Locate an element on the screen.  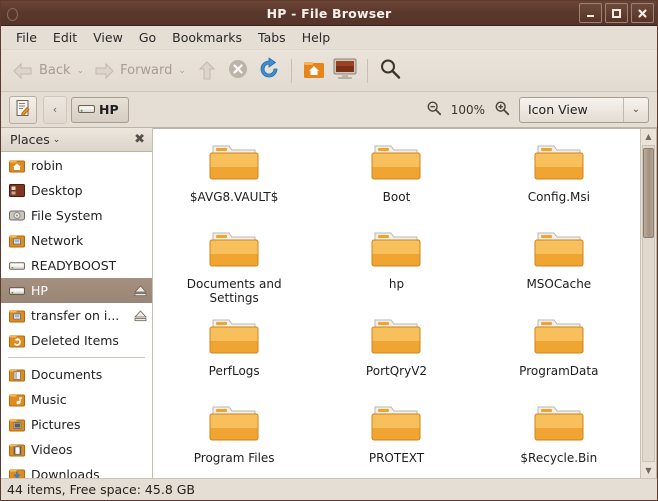
sidebar-item-robin: robin is located at coordinates (76, 165).